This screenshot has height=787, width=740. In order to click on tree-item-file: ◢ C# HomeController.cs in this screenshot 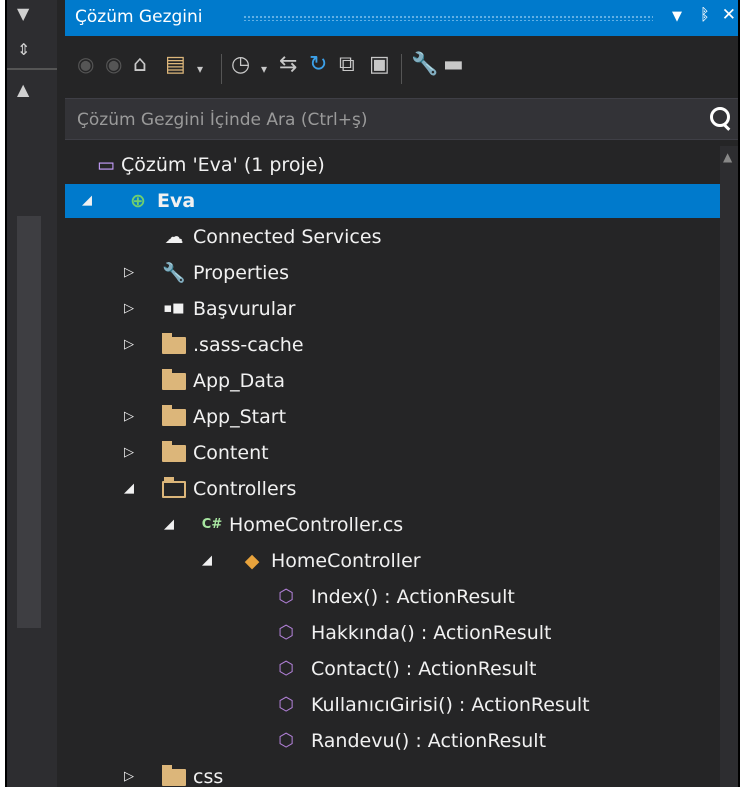, I will do `click(401, 525)`.